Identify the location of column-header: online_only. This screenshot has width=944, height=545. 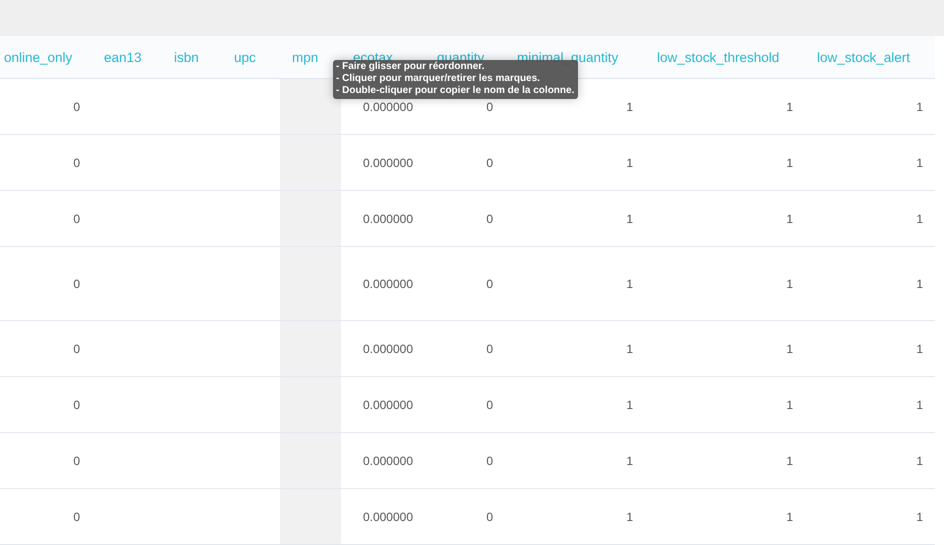
(38, 57).